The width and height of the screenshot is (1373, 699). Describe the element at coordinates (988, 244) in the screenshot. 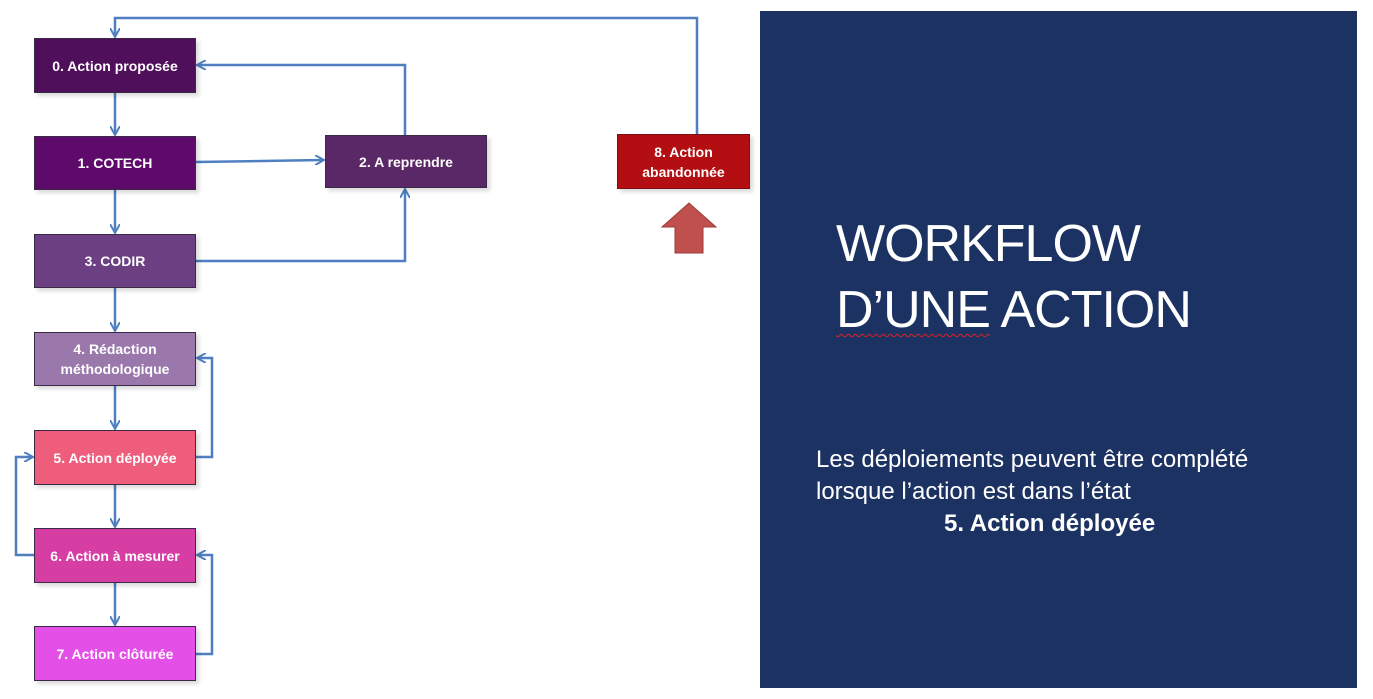

I see `title-line-1: WORKFLOW` at that location.